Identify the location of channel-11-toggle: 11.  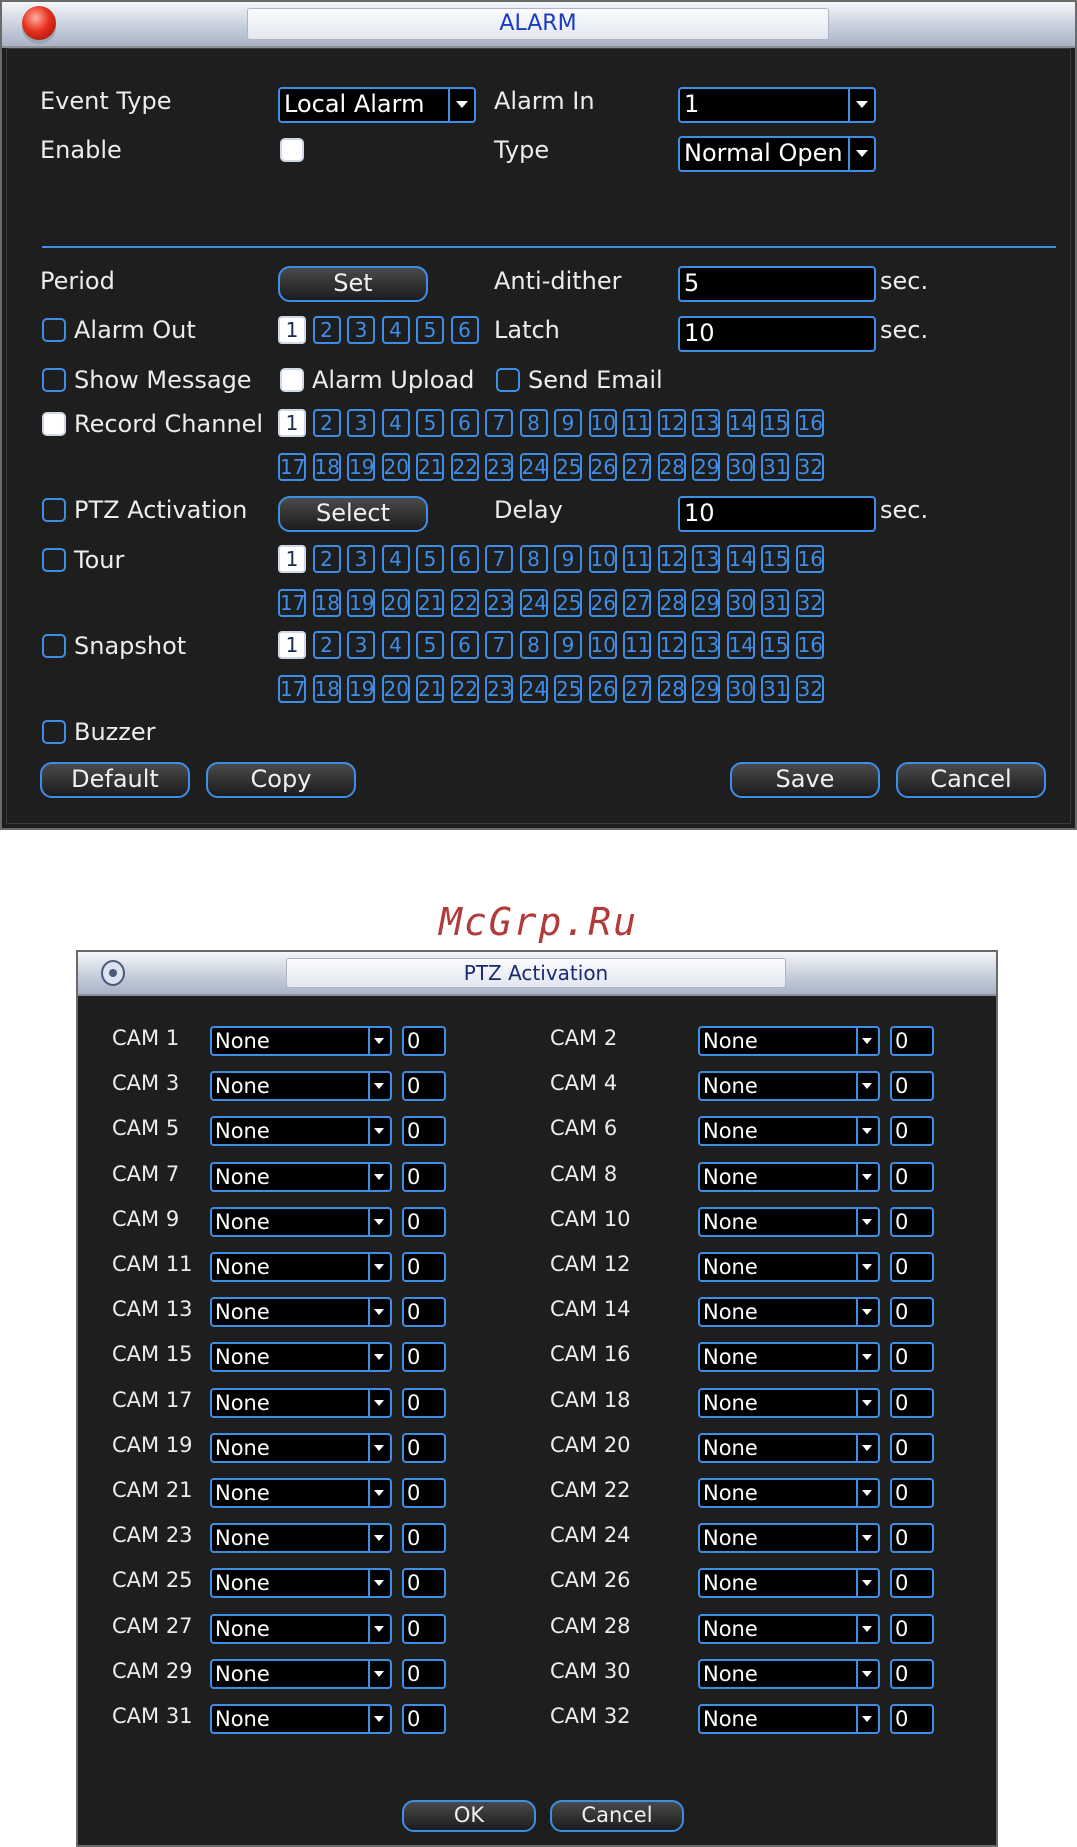
(637, 423).